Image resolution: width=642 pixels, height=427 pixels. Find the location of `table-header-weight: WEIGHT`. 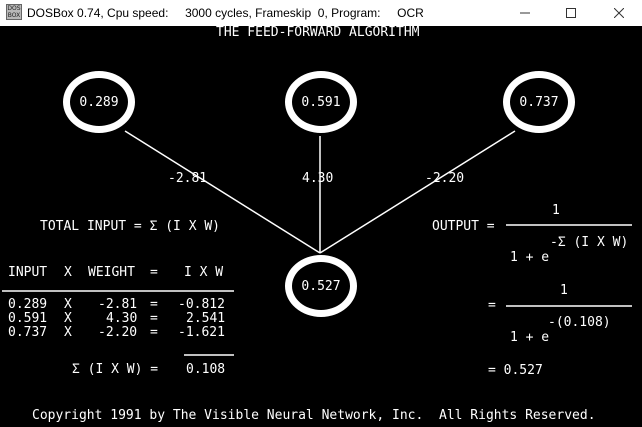

table-header-weight: WEIGHT is located at coordinates (111, 272).